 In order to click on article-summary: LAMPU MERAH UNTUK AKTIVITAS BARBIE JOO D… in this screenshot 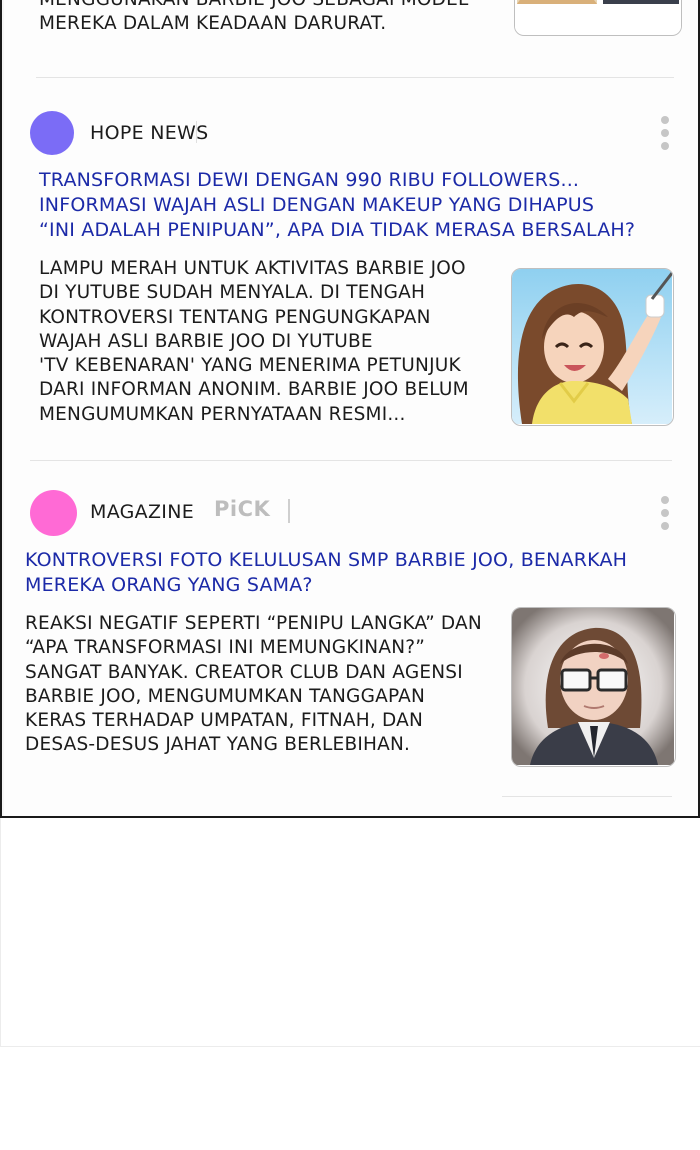, I will do `click(254, 341)`.